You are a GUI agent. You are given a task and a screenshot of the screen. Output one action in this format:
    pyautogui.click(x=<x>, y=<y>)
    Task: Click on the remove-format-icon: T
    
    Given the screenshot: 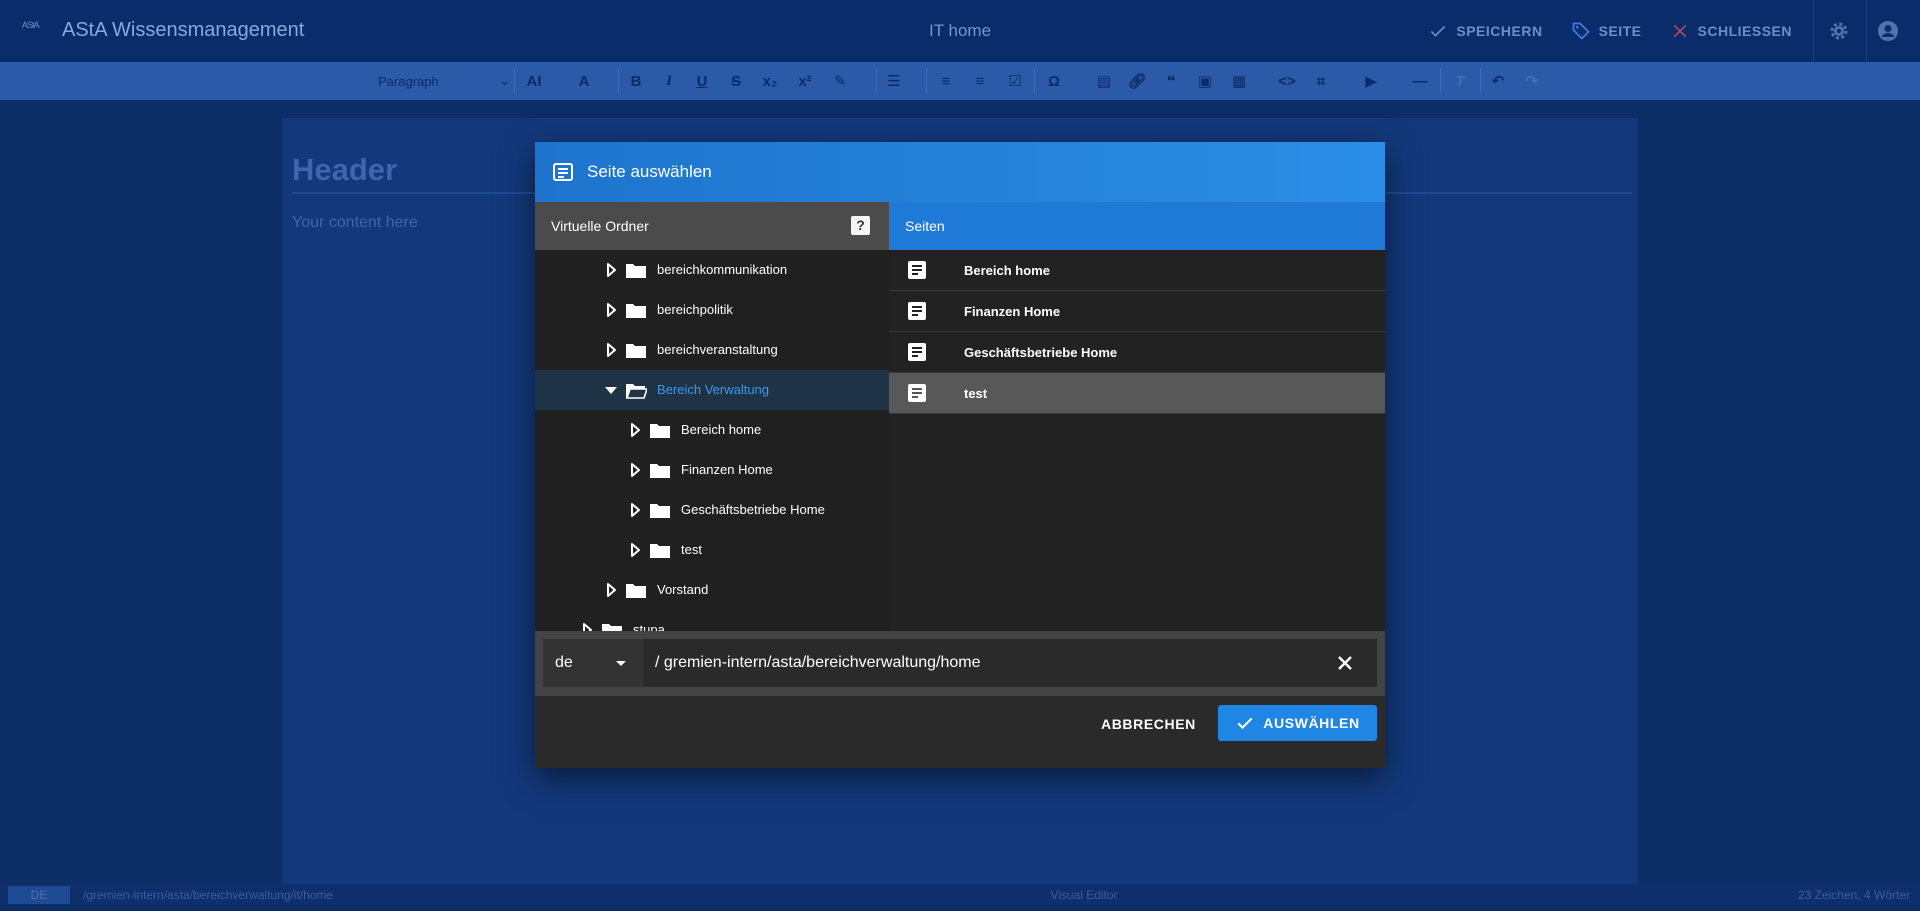 What is the action you would take?
    pyautogui.click(x=1460, y=81)
    